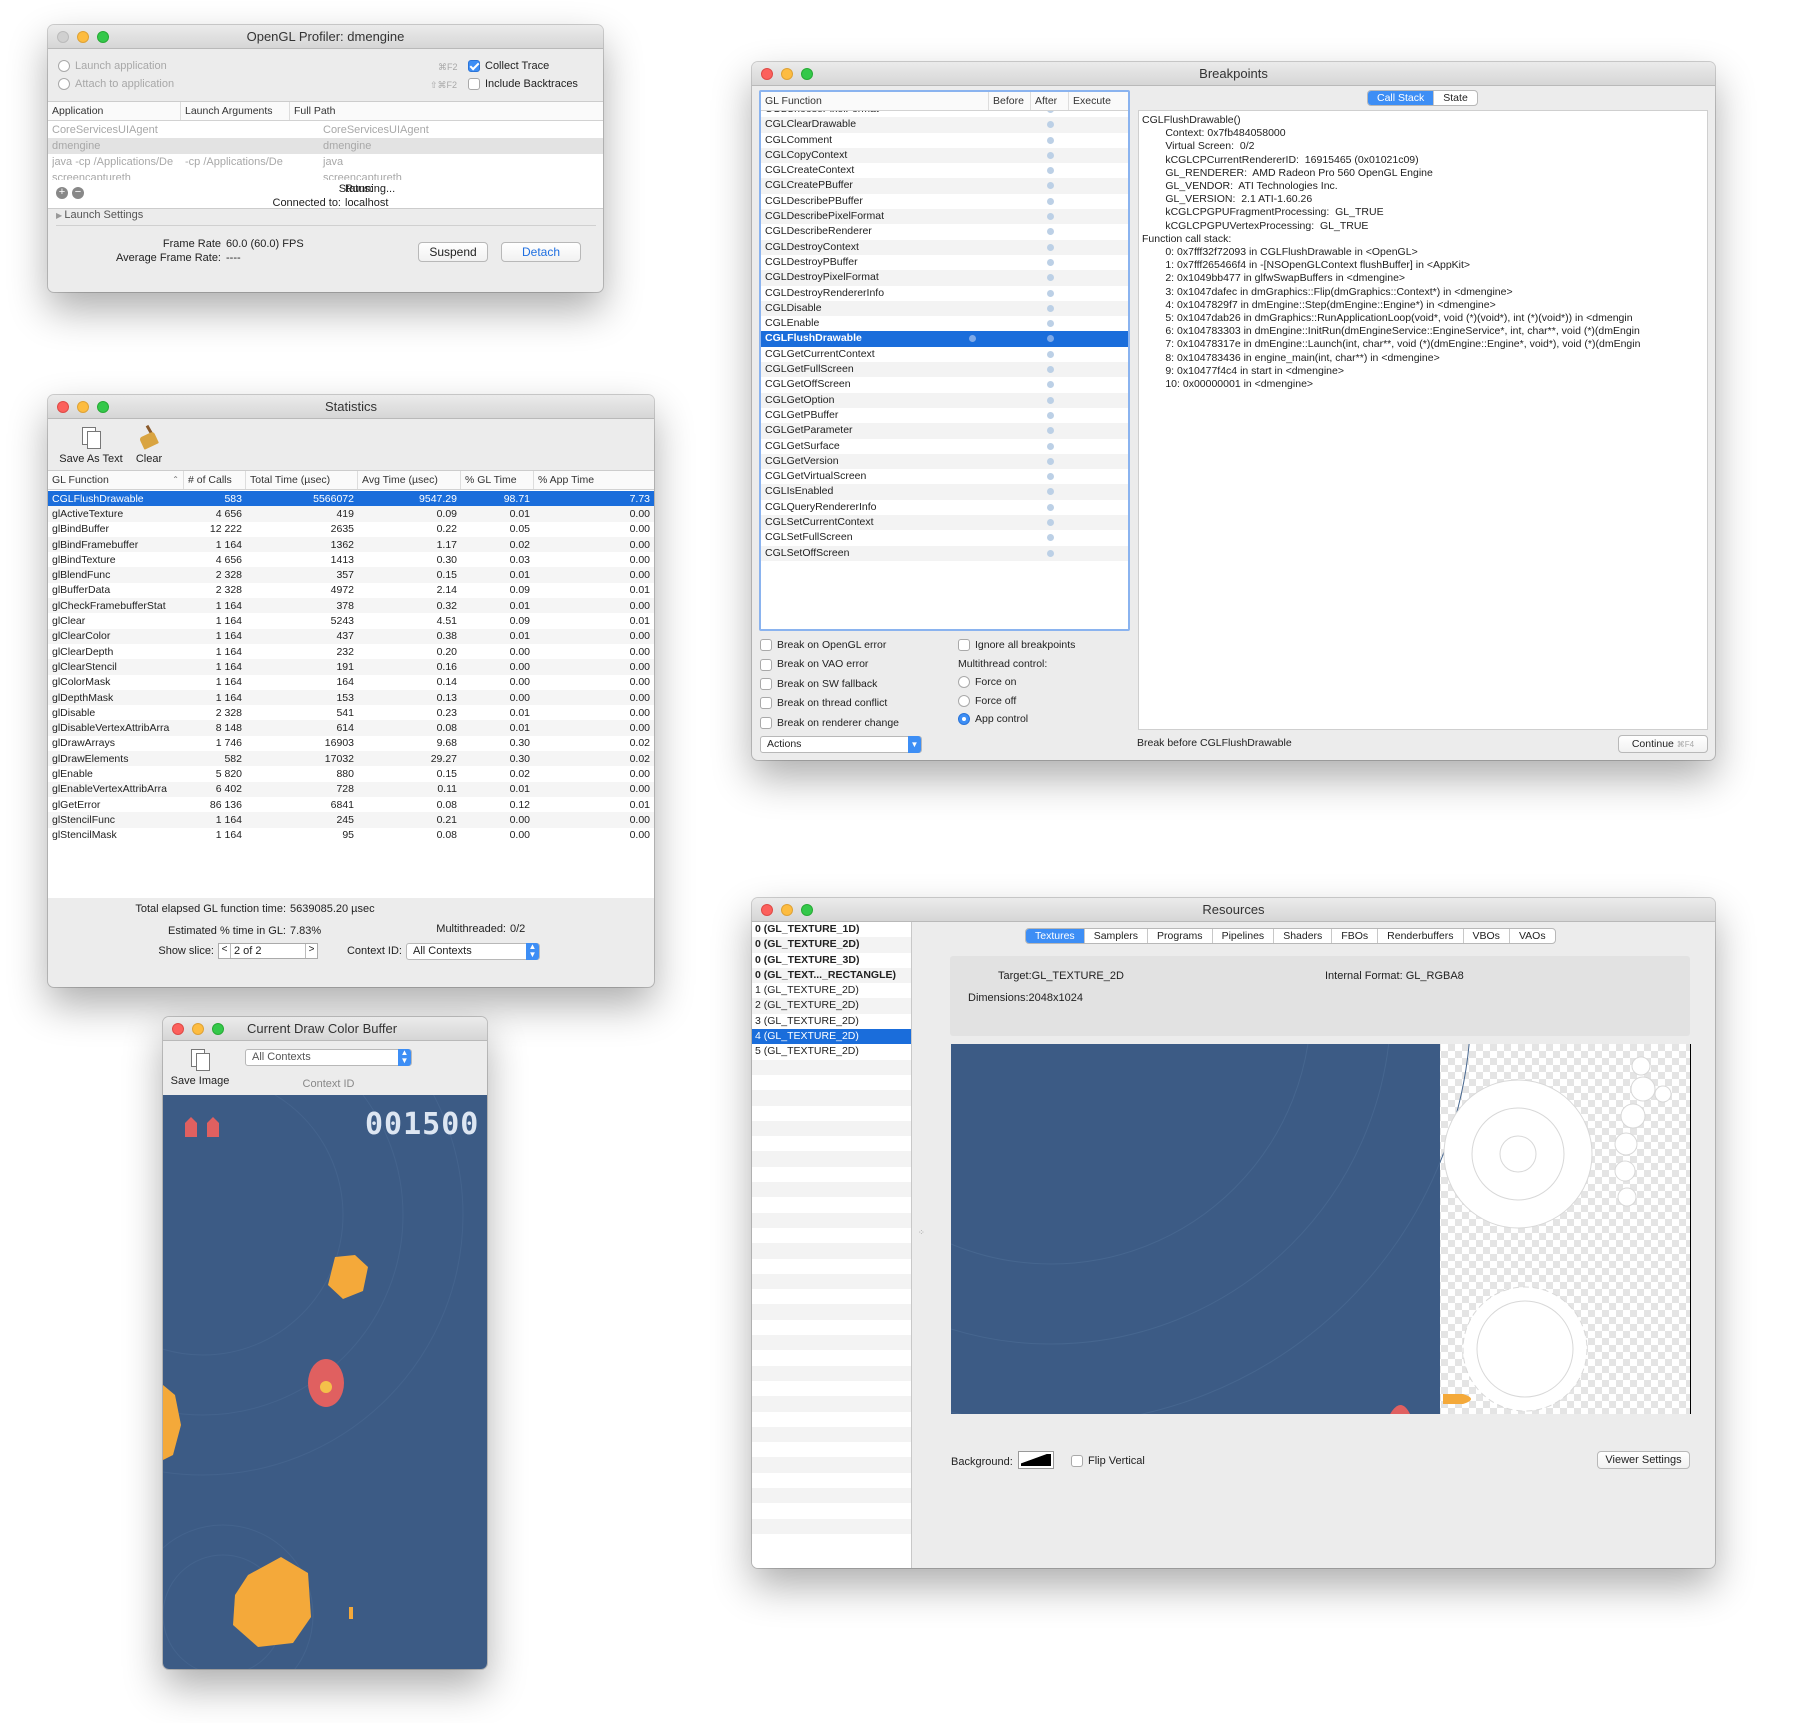 The image size is (1795, 1723). What do you see at coordinates (831, 1037) in the screenshot?
I see `resource-item-selected: 4 (GL_TEXTURE_2D)` at bounding box center [831, 1037].